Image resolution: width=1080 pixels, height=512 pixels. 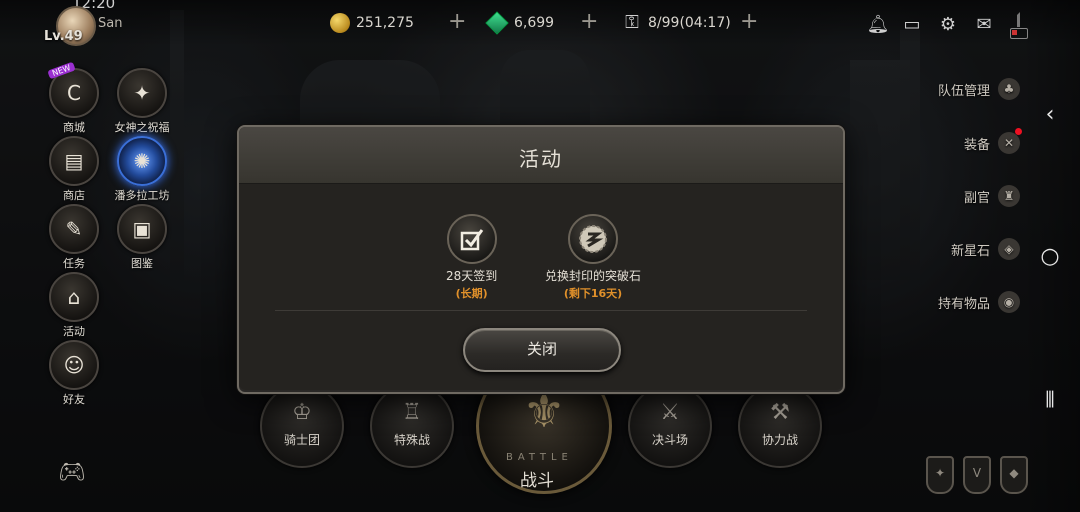 I want to click on chat-icon: ▭, so click(x=912, y=25).